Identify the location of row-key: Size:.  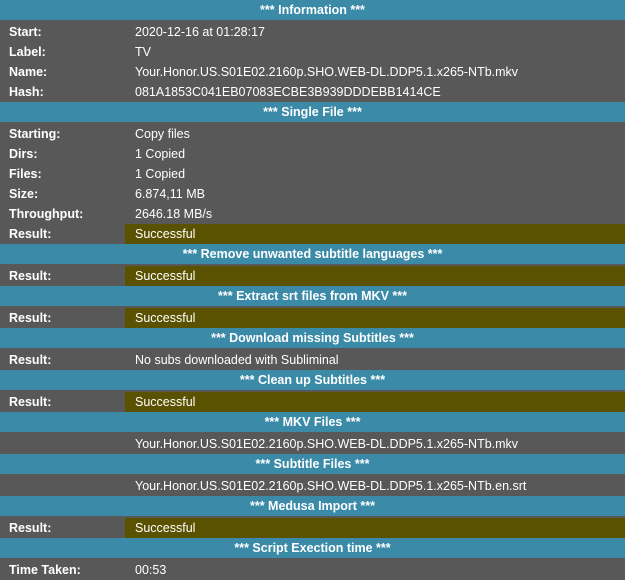
(24, 194).